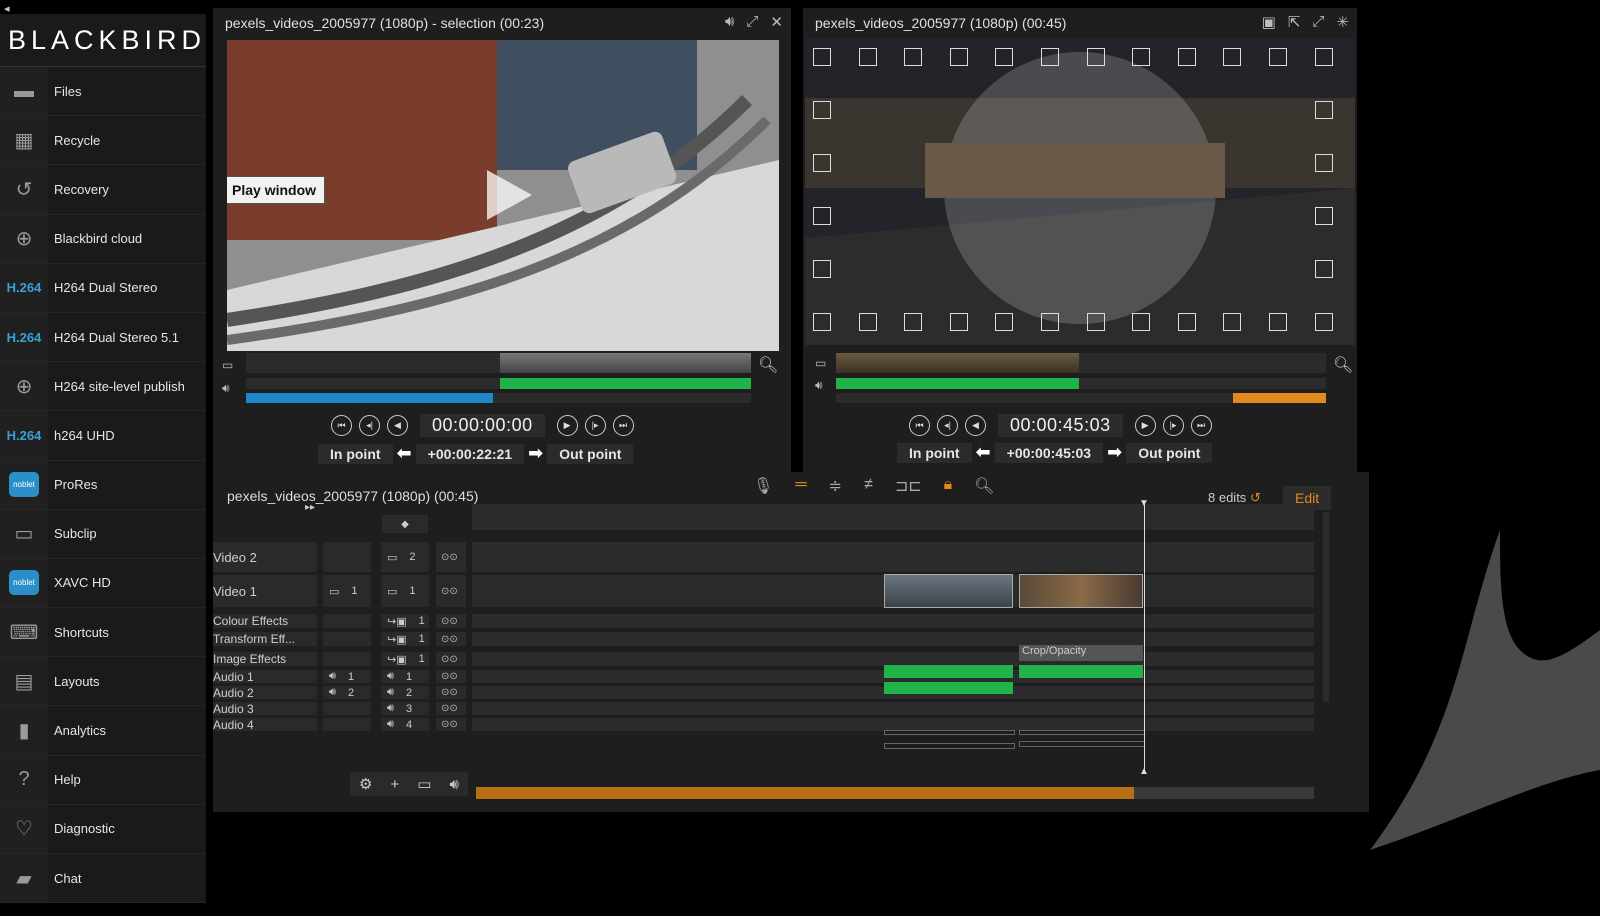 The height and width of the screenshot is (916, 1600). What do you see at coordinates (1326, 607) in the screenshot?
I see `vertical-scrollbar` at bounding box center [1326, 607].